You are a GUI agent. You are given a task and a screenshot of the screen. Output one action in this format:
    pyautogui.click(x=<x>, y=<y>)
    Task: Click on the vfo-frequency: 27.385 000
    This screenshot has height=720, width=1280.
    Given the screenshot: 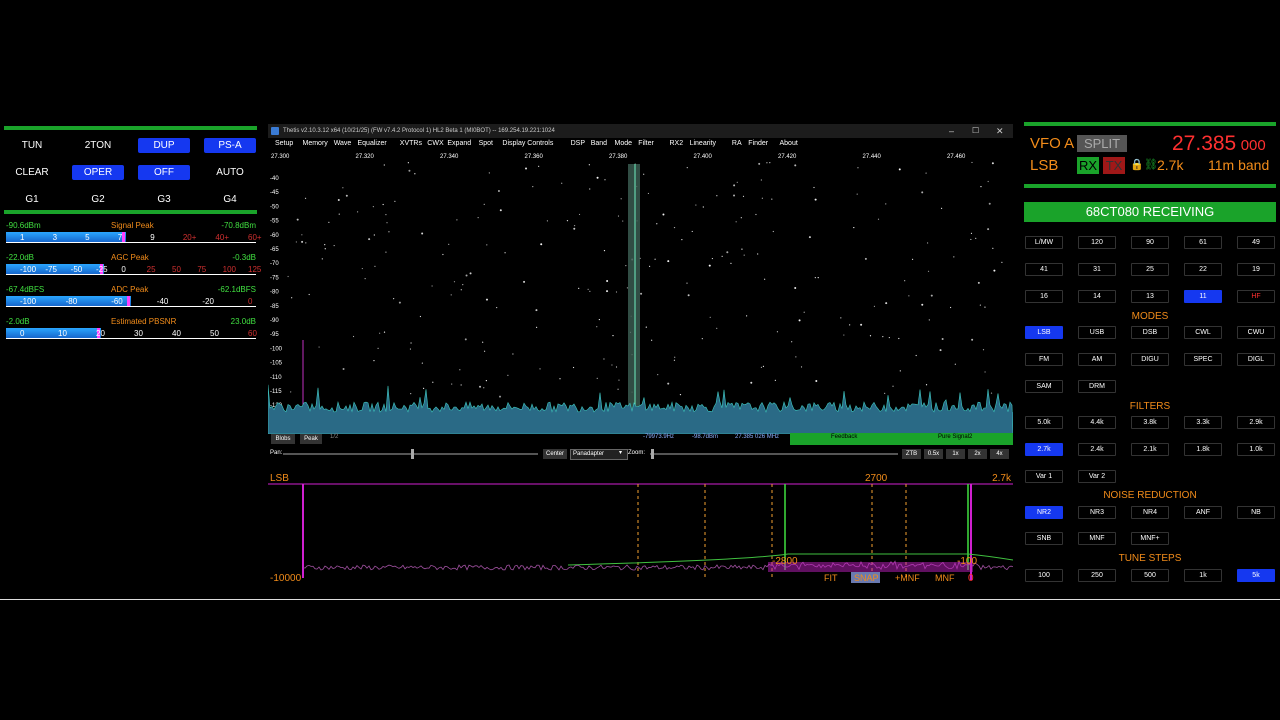 What is the action you would take?
    pyautogui.click(x=1219, y=144)
    